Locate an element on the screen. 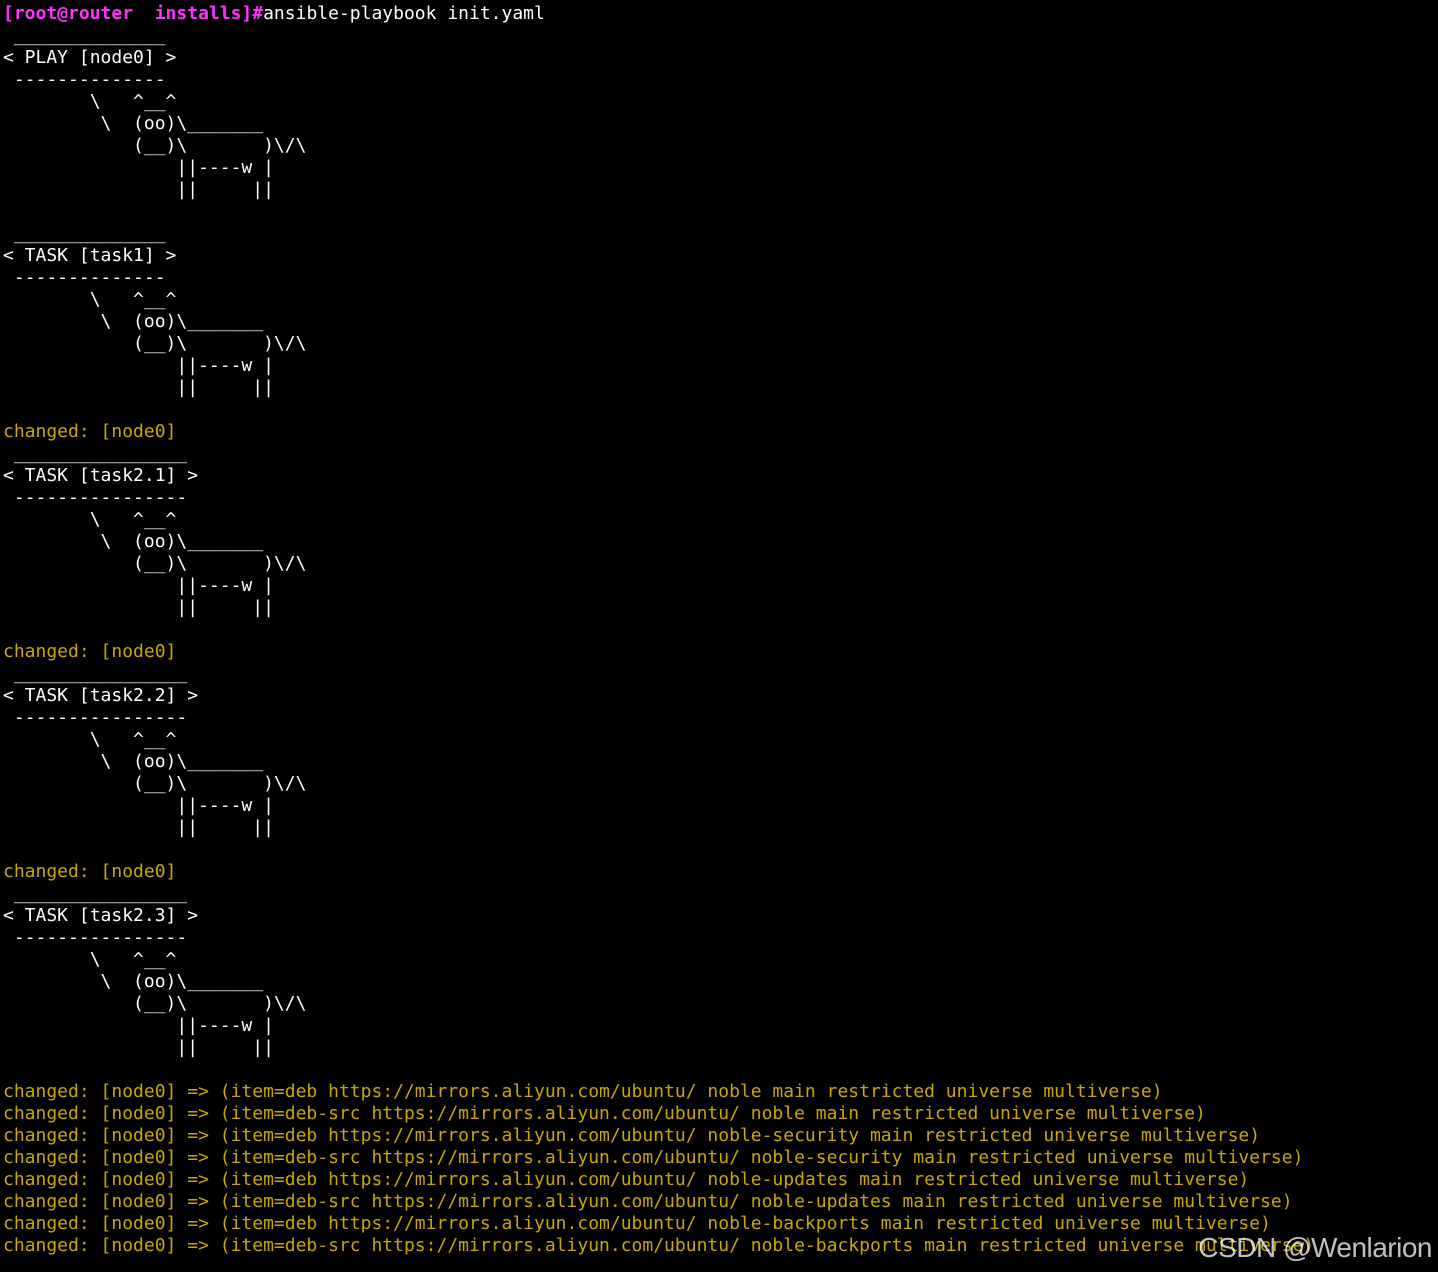 This screenshot has height=1272, width=1438. speech-bubble-label: < TASK [task2.2] > is located at coordinates (101, 695).